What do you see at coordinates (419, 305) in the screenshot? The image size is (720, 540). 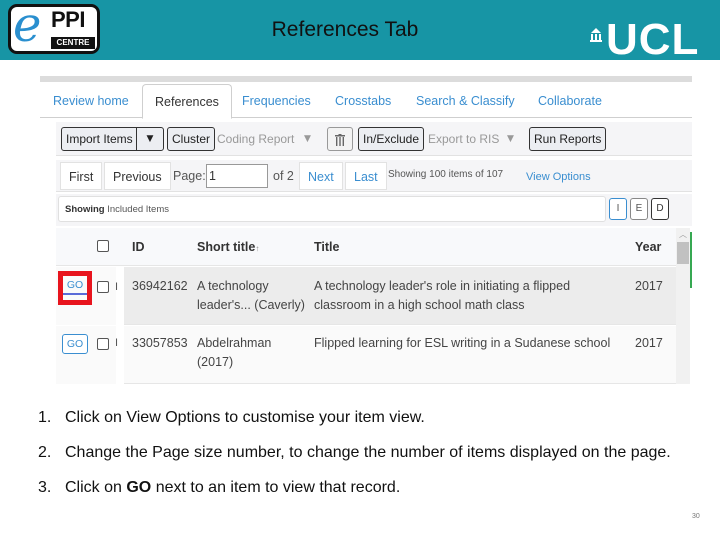 I see `title-line-2: classroom in a high school math class` at bounding box center [419, 305].